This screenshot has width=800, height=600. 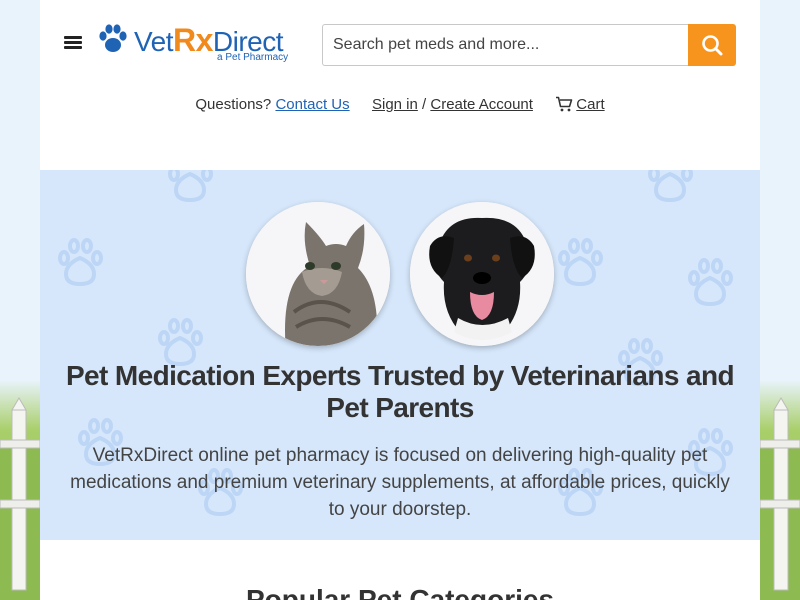 What do you see at coordinates (192, 40) in the screenshot?
I see `logo-rx: Rx` at bounding box center [192, 40].